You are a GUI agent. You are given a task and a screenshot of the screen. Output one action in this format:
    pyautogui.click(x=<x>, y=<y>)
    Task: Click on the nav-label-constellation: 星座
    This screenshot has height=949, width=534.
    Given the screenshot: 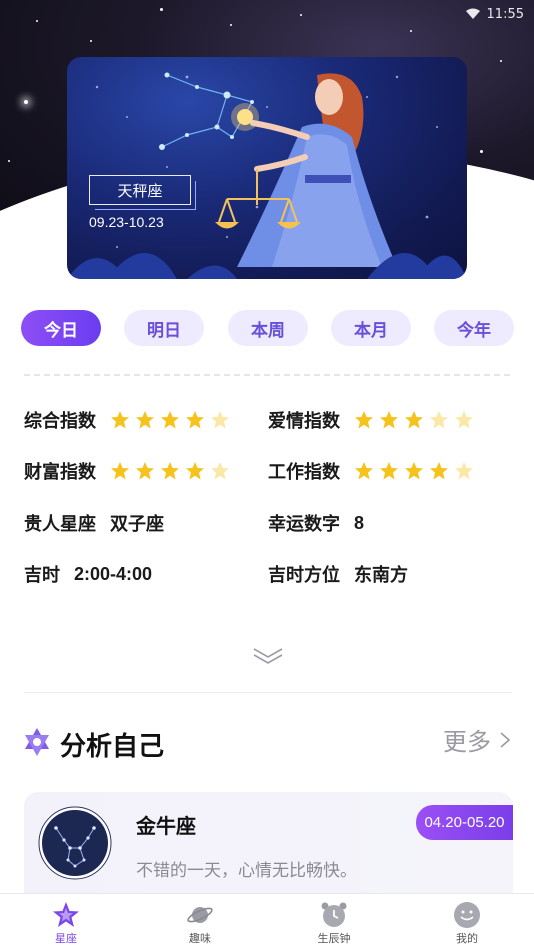 What is the action you would take?
    pyautogui.click(x=66, y=938)
    